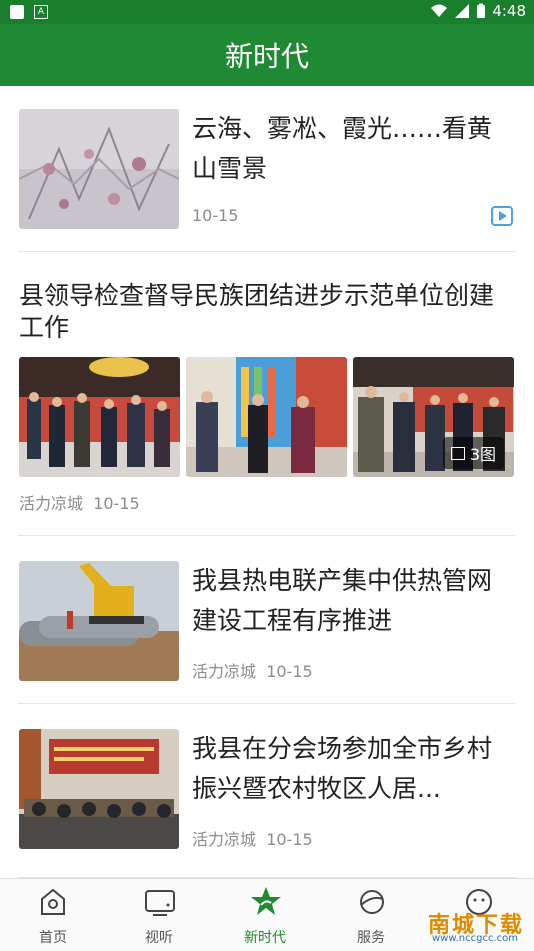  I want to click on article-date-1: 10-15, so click(215, 215).